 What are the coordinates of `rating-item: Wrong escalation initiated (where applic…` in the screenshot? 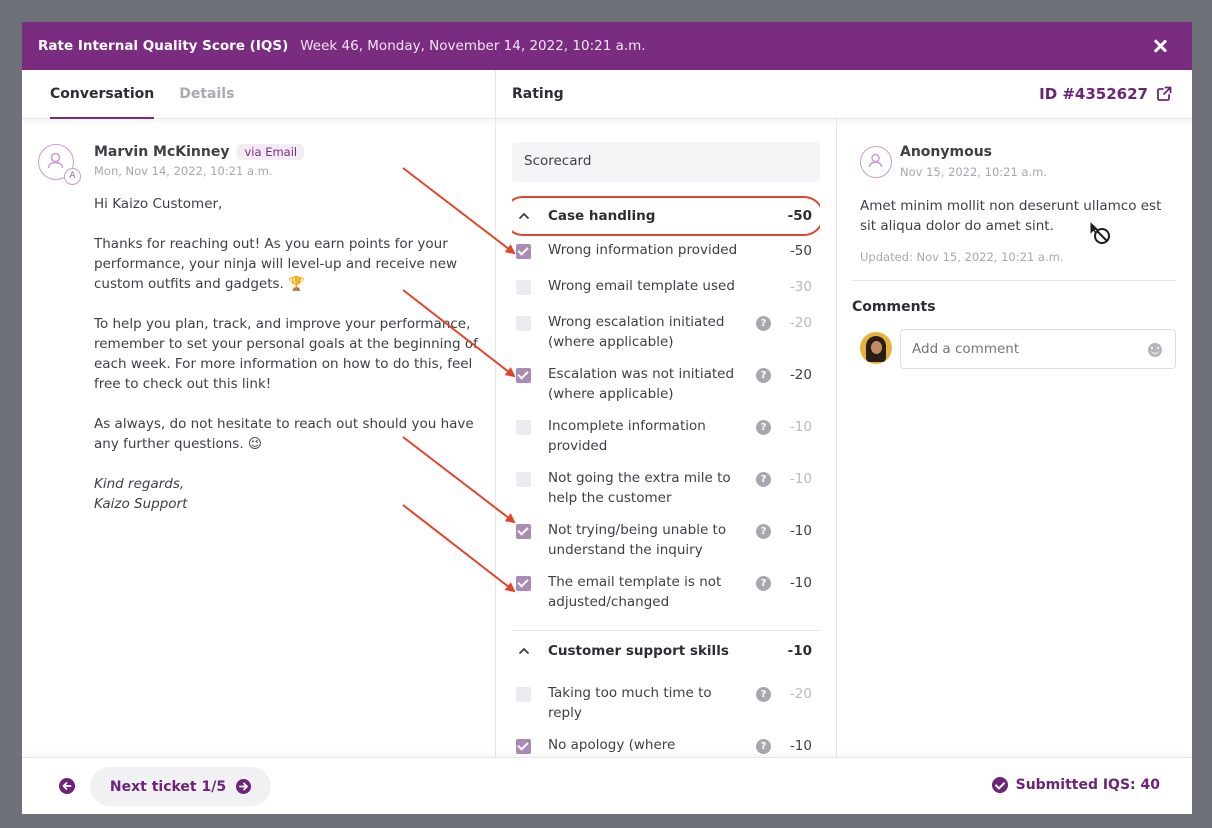 It's located at (666, 334).